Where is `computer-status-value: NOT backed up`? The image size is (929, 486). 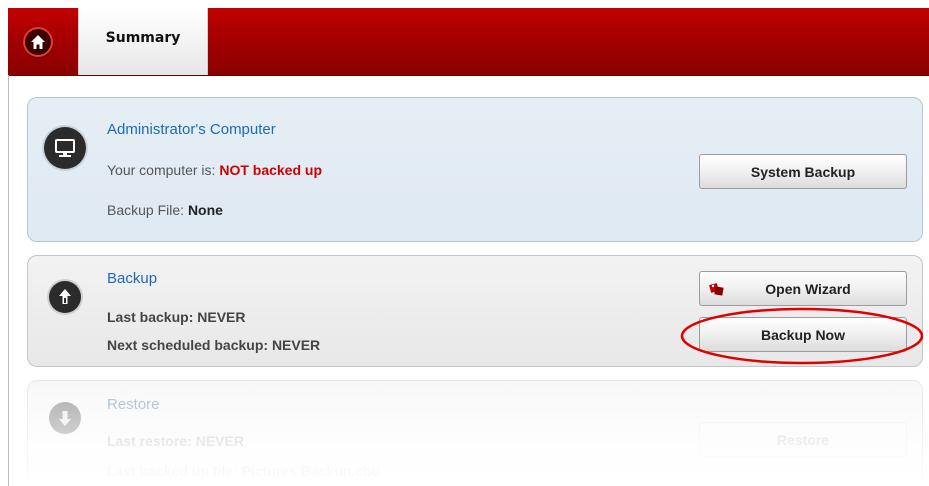 computer-status-value: NOT backed up is located at coordinates (271, 170).